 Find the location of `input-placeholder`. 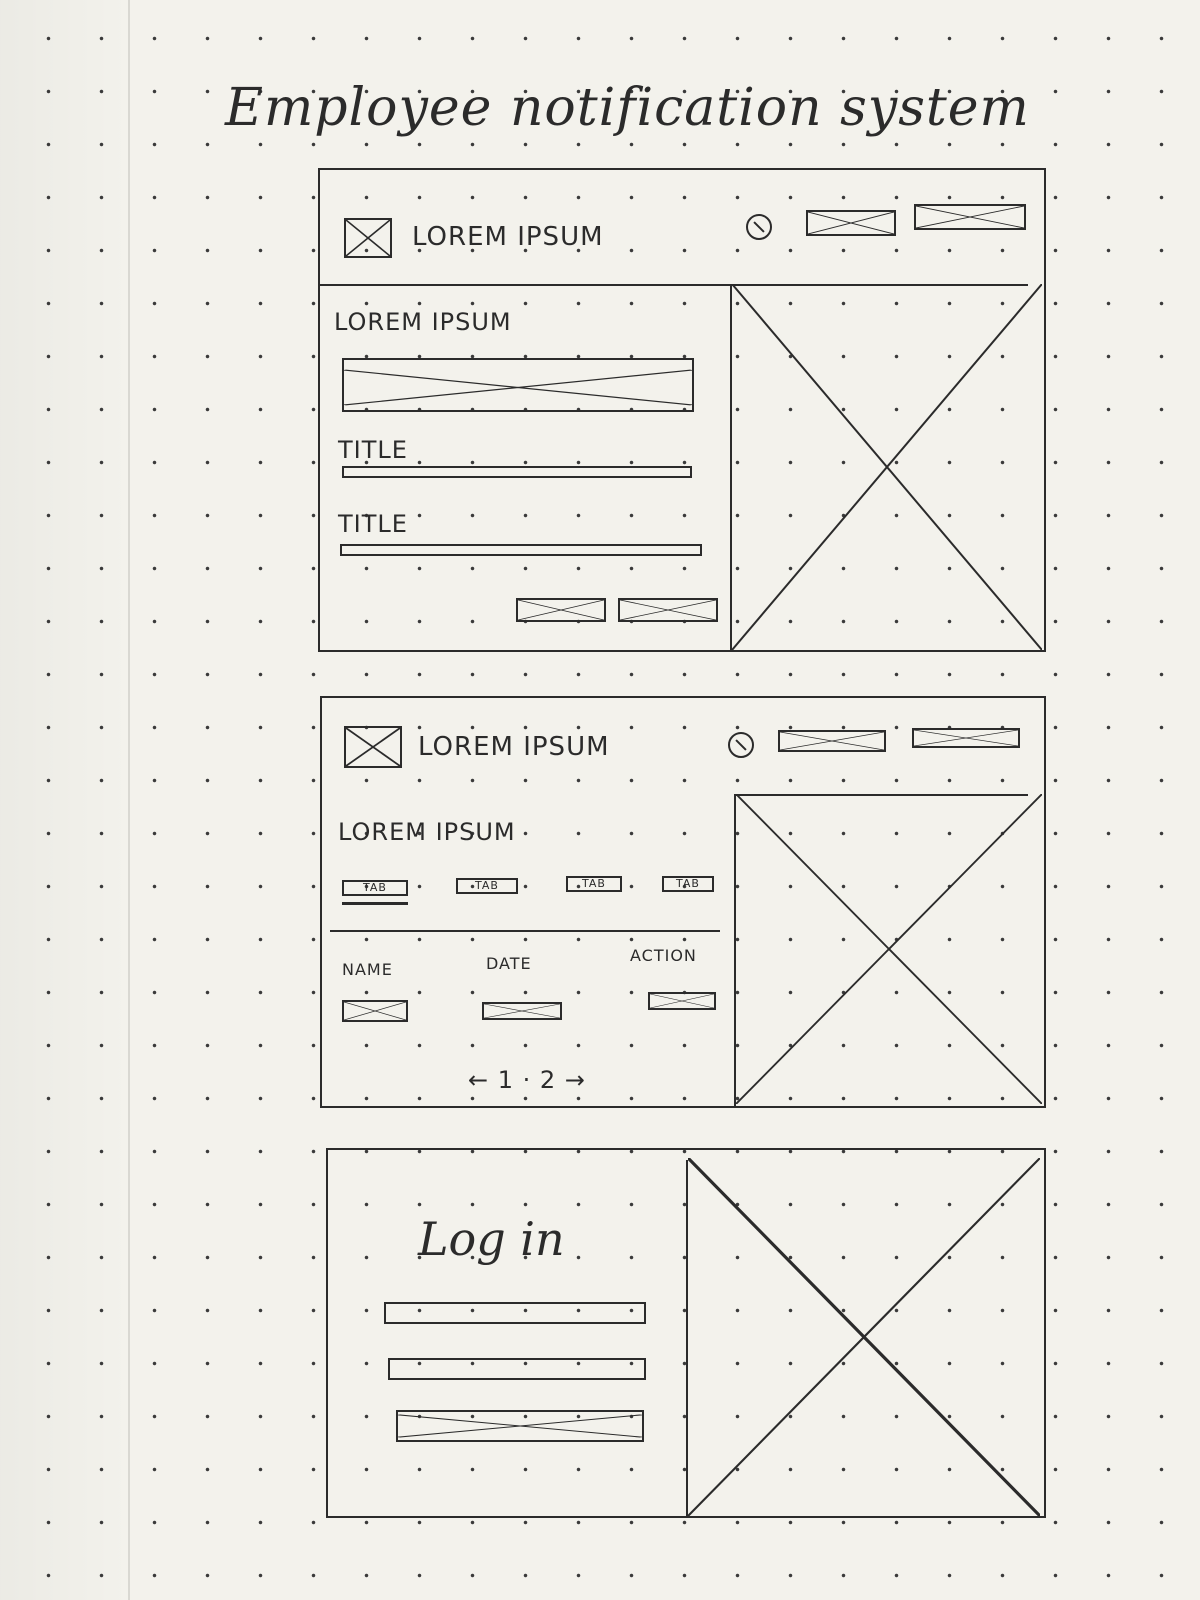

input-placeholder is located at coordinates (518, 385).